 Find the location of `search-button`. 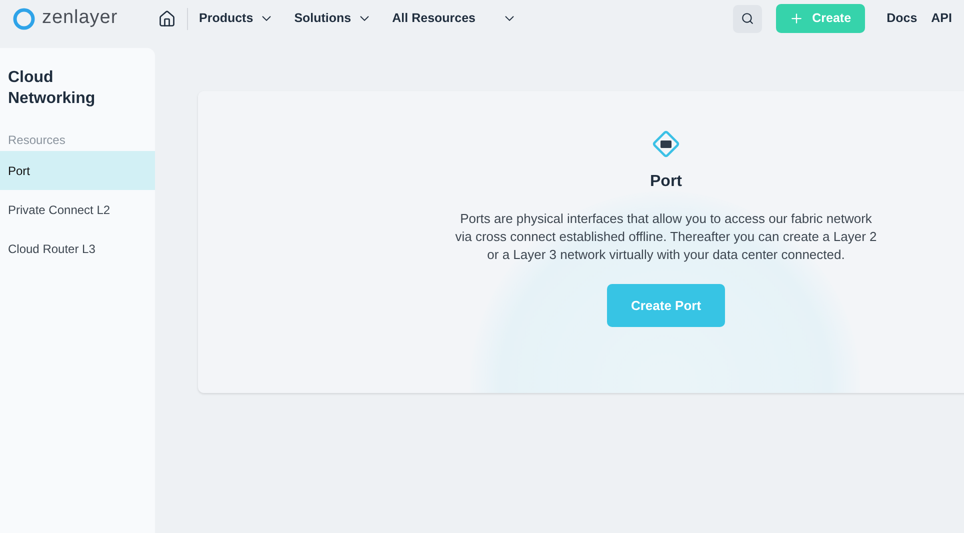

search-button is located at coordinates (747, 18).